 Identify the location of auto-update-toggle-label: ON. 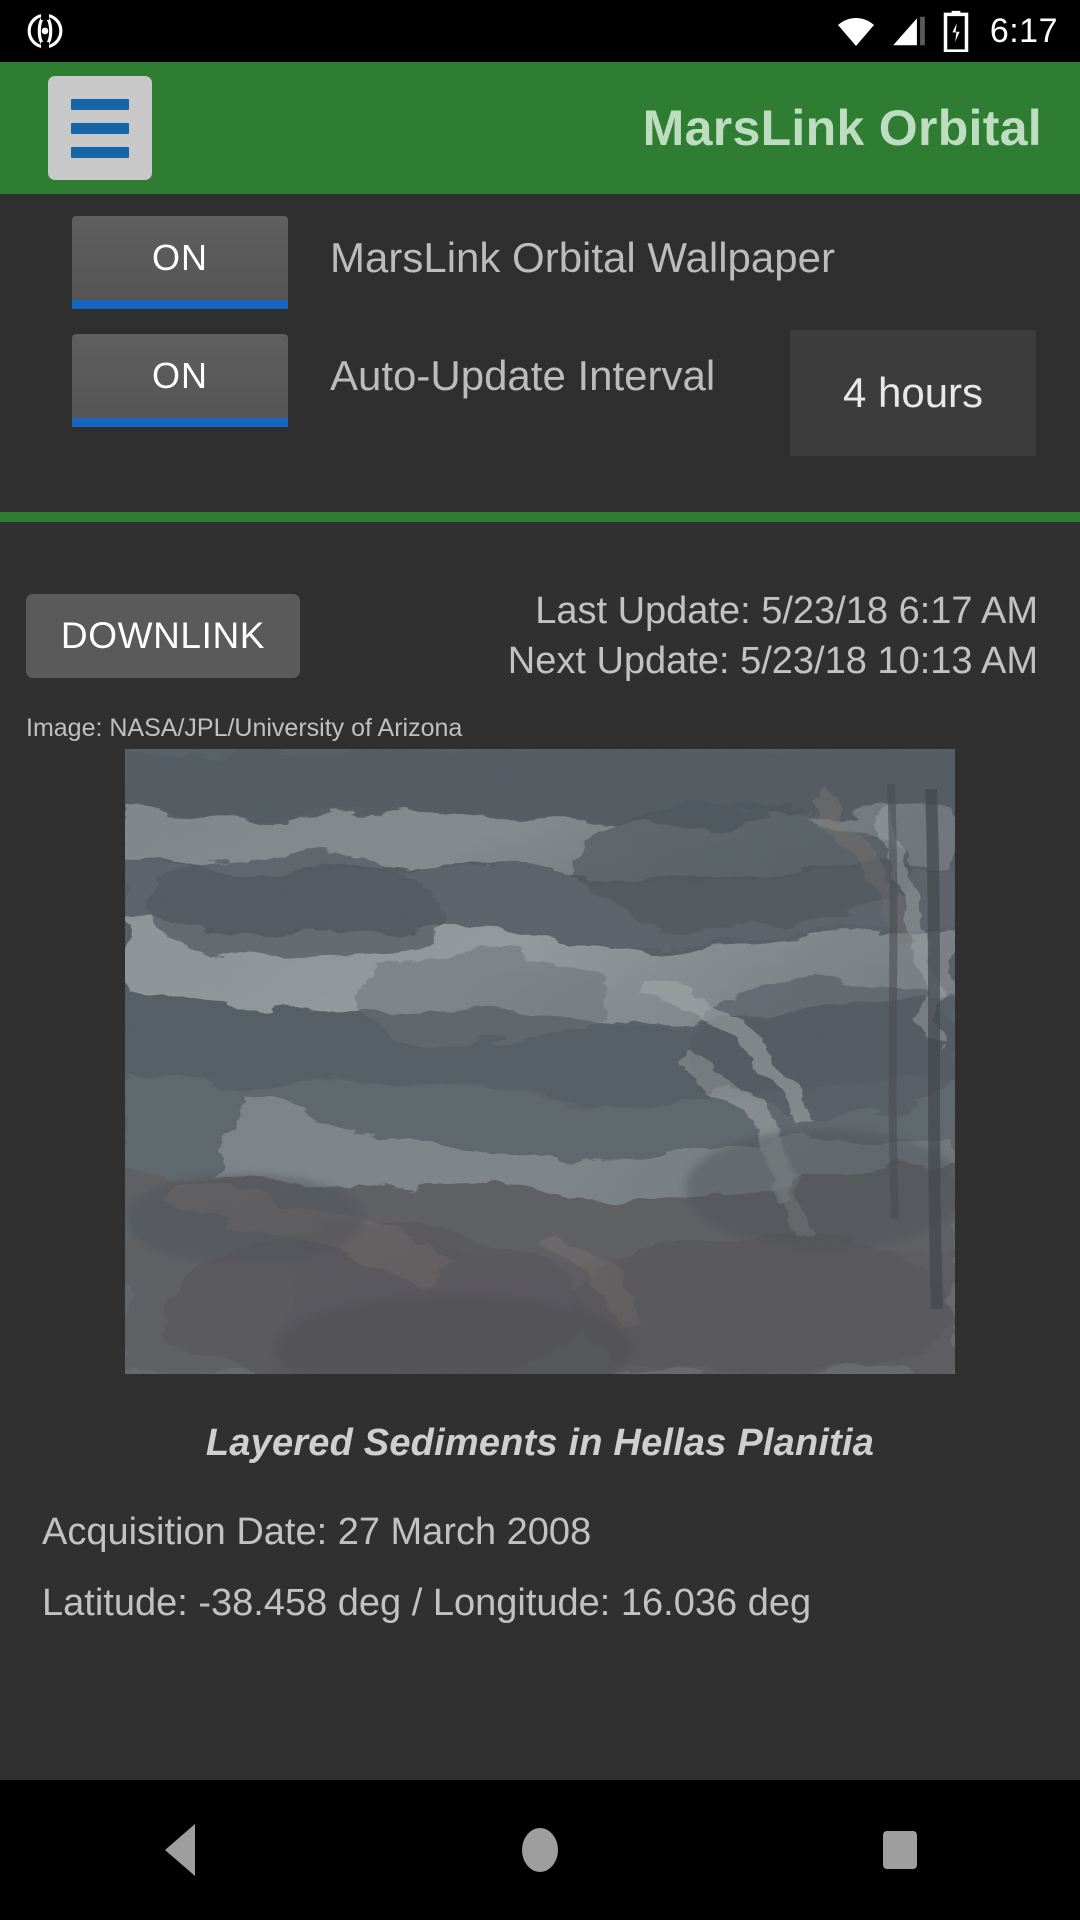
(180, 375).